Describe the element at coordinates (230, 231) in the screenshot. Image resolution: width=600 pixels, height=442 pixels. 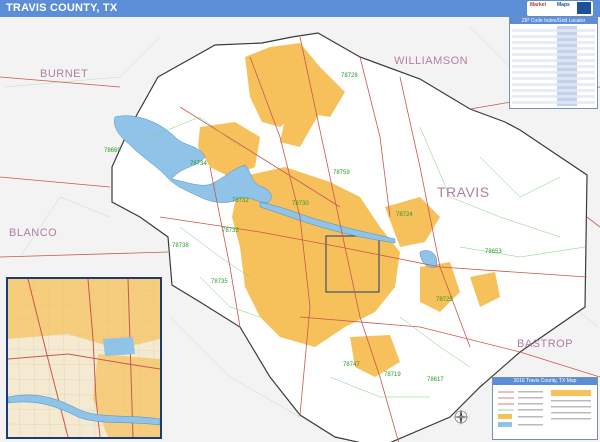
I see `zip-label: 78733` at that location.